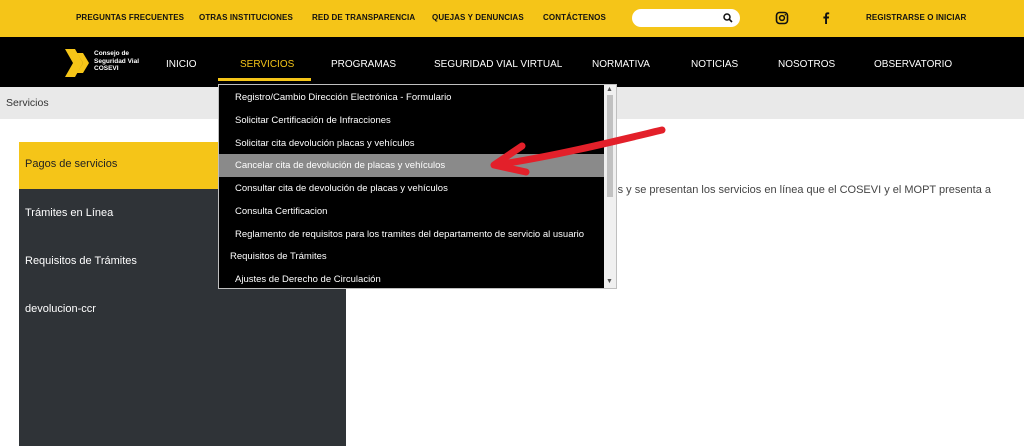  I want to click on facebook-icon, so click(826, 18).